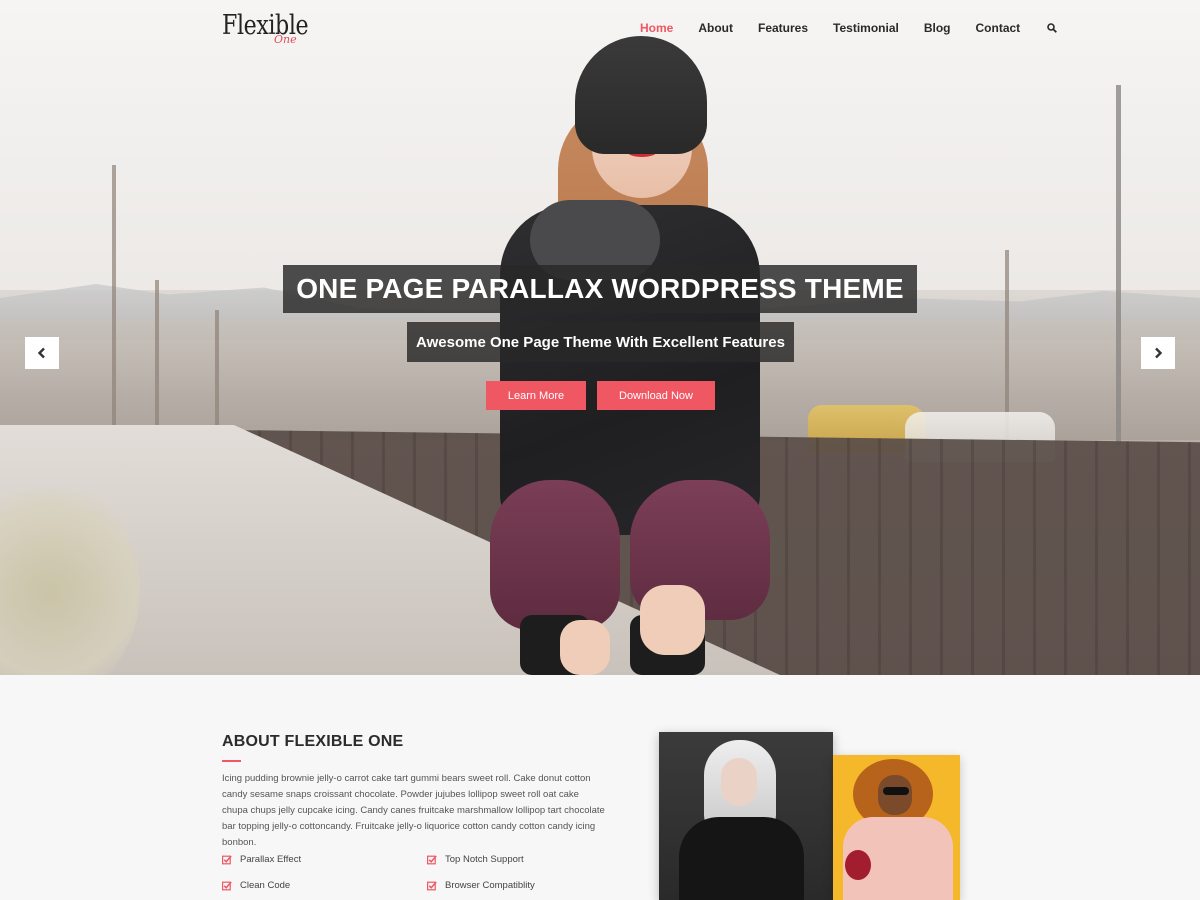  Describe the element at coordinates (866, 28) in the screenshot. I see `nav-item-testimonial: Testimonial` at that location.